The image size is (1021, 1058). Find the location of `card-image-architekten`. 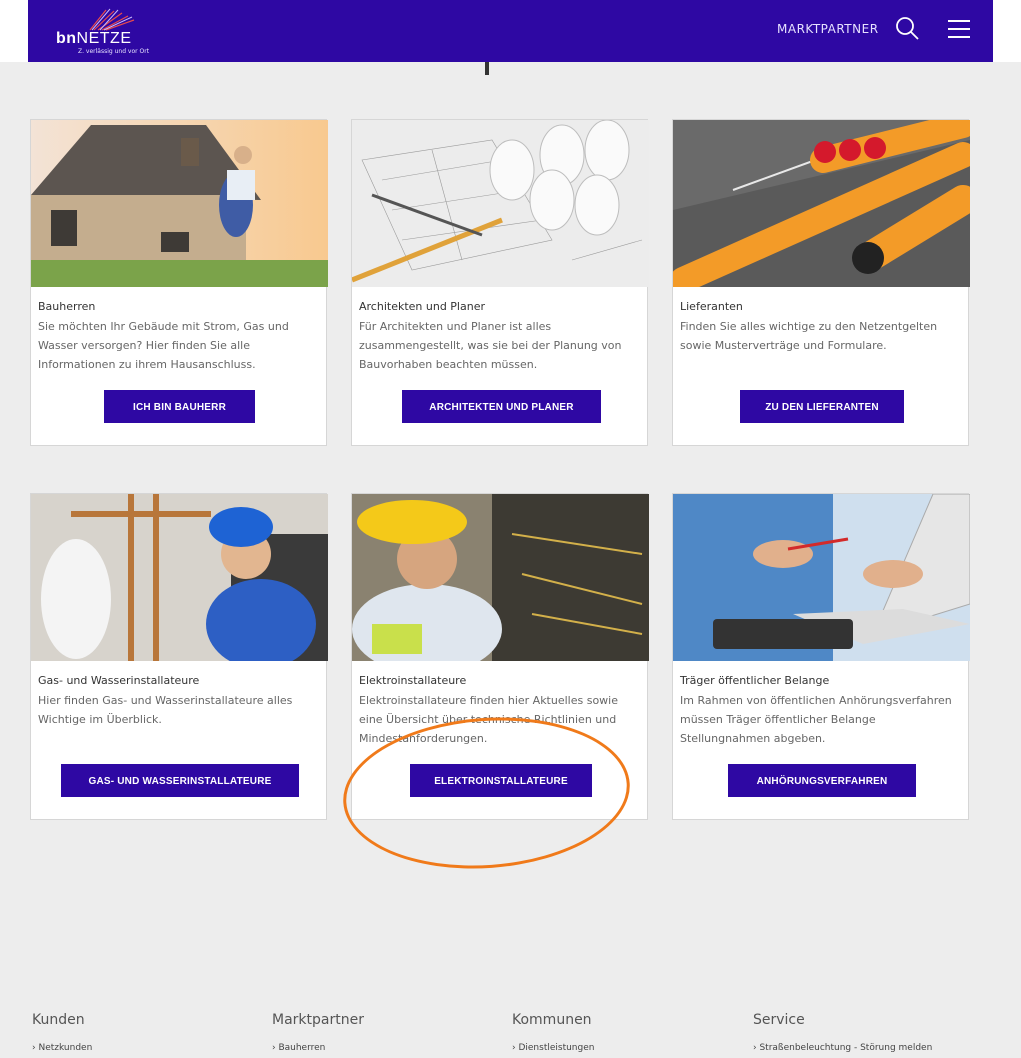

card-image-architekten is located at coordinates (500, 203).